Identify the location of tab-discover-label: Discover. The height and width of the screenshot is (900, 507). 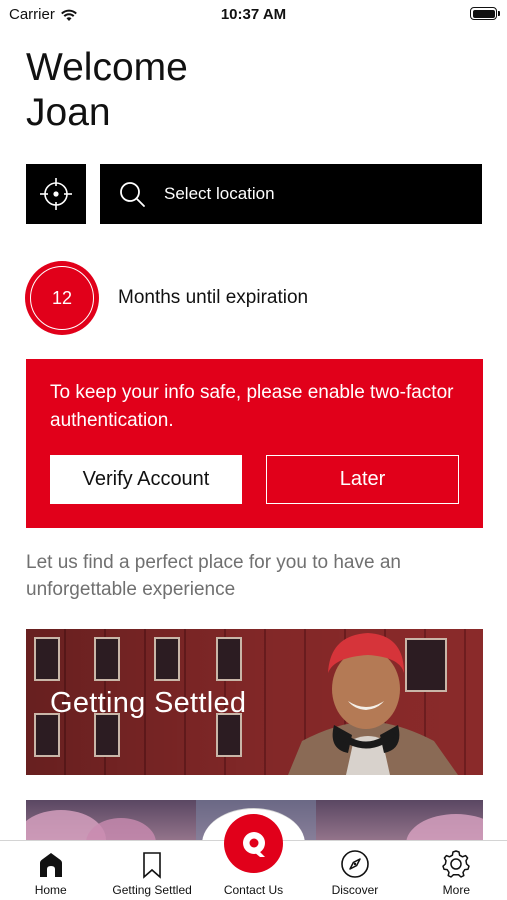
(355, 890).